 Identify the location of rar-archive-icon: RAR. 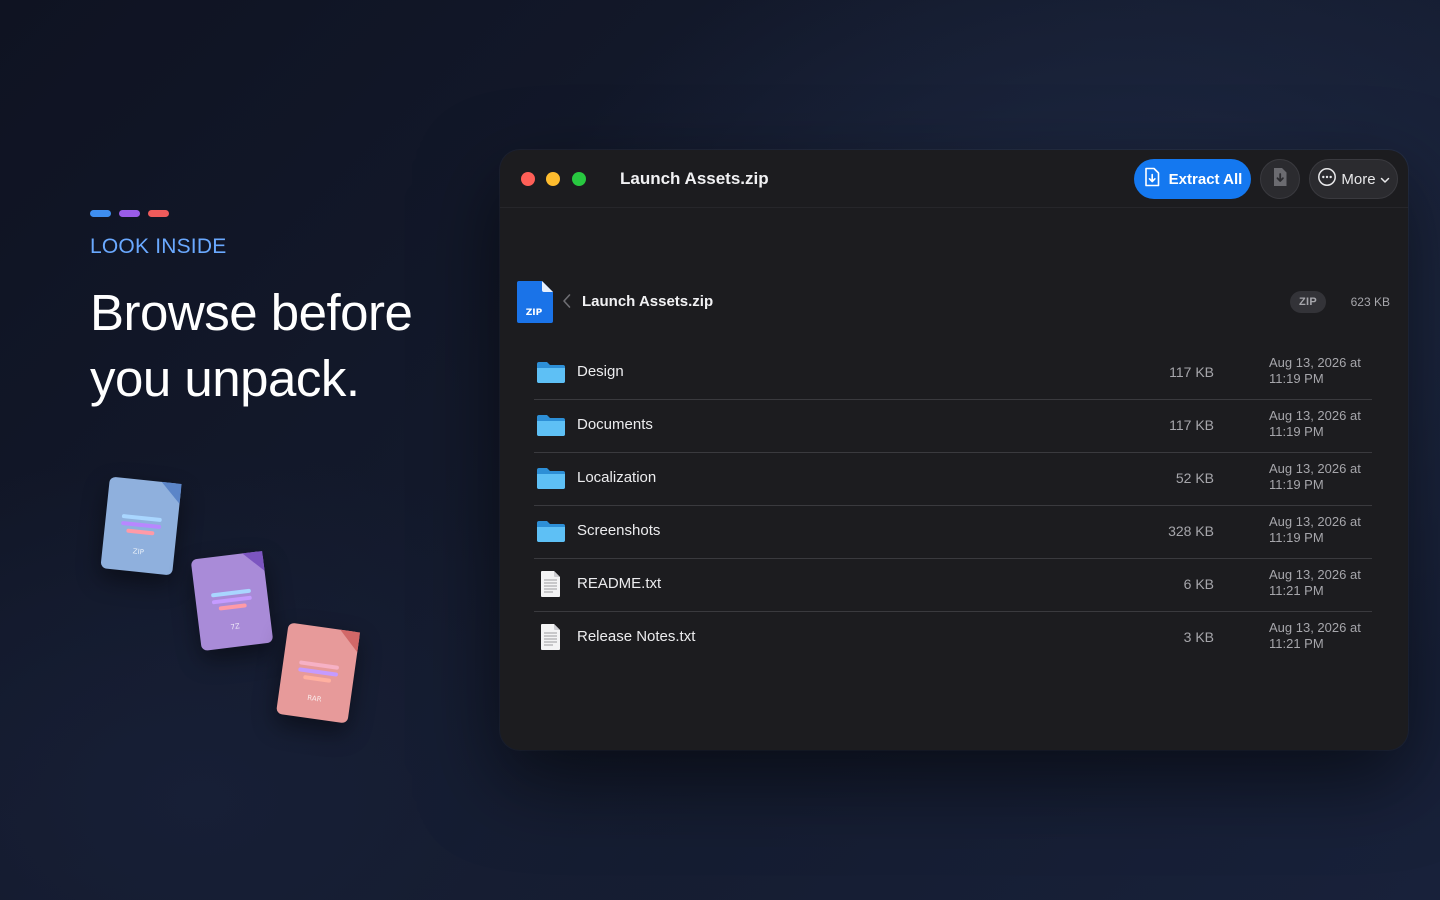
(318, 673).